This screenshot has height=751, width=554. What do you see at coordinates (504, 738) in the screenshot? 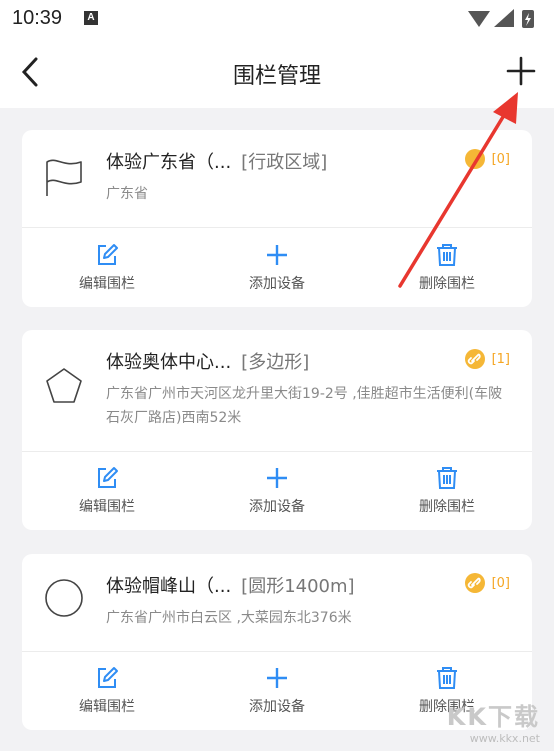
I see `watermark-url: www.kkx.net` at bounding box center [504, 738].